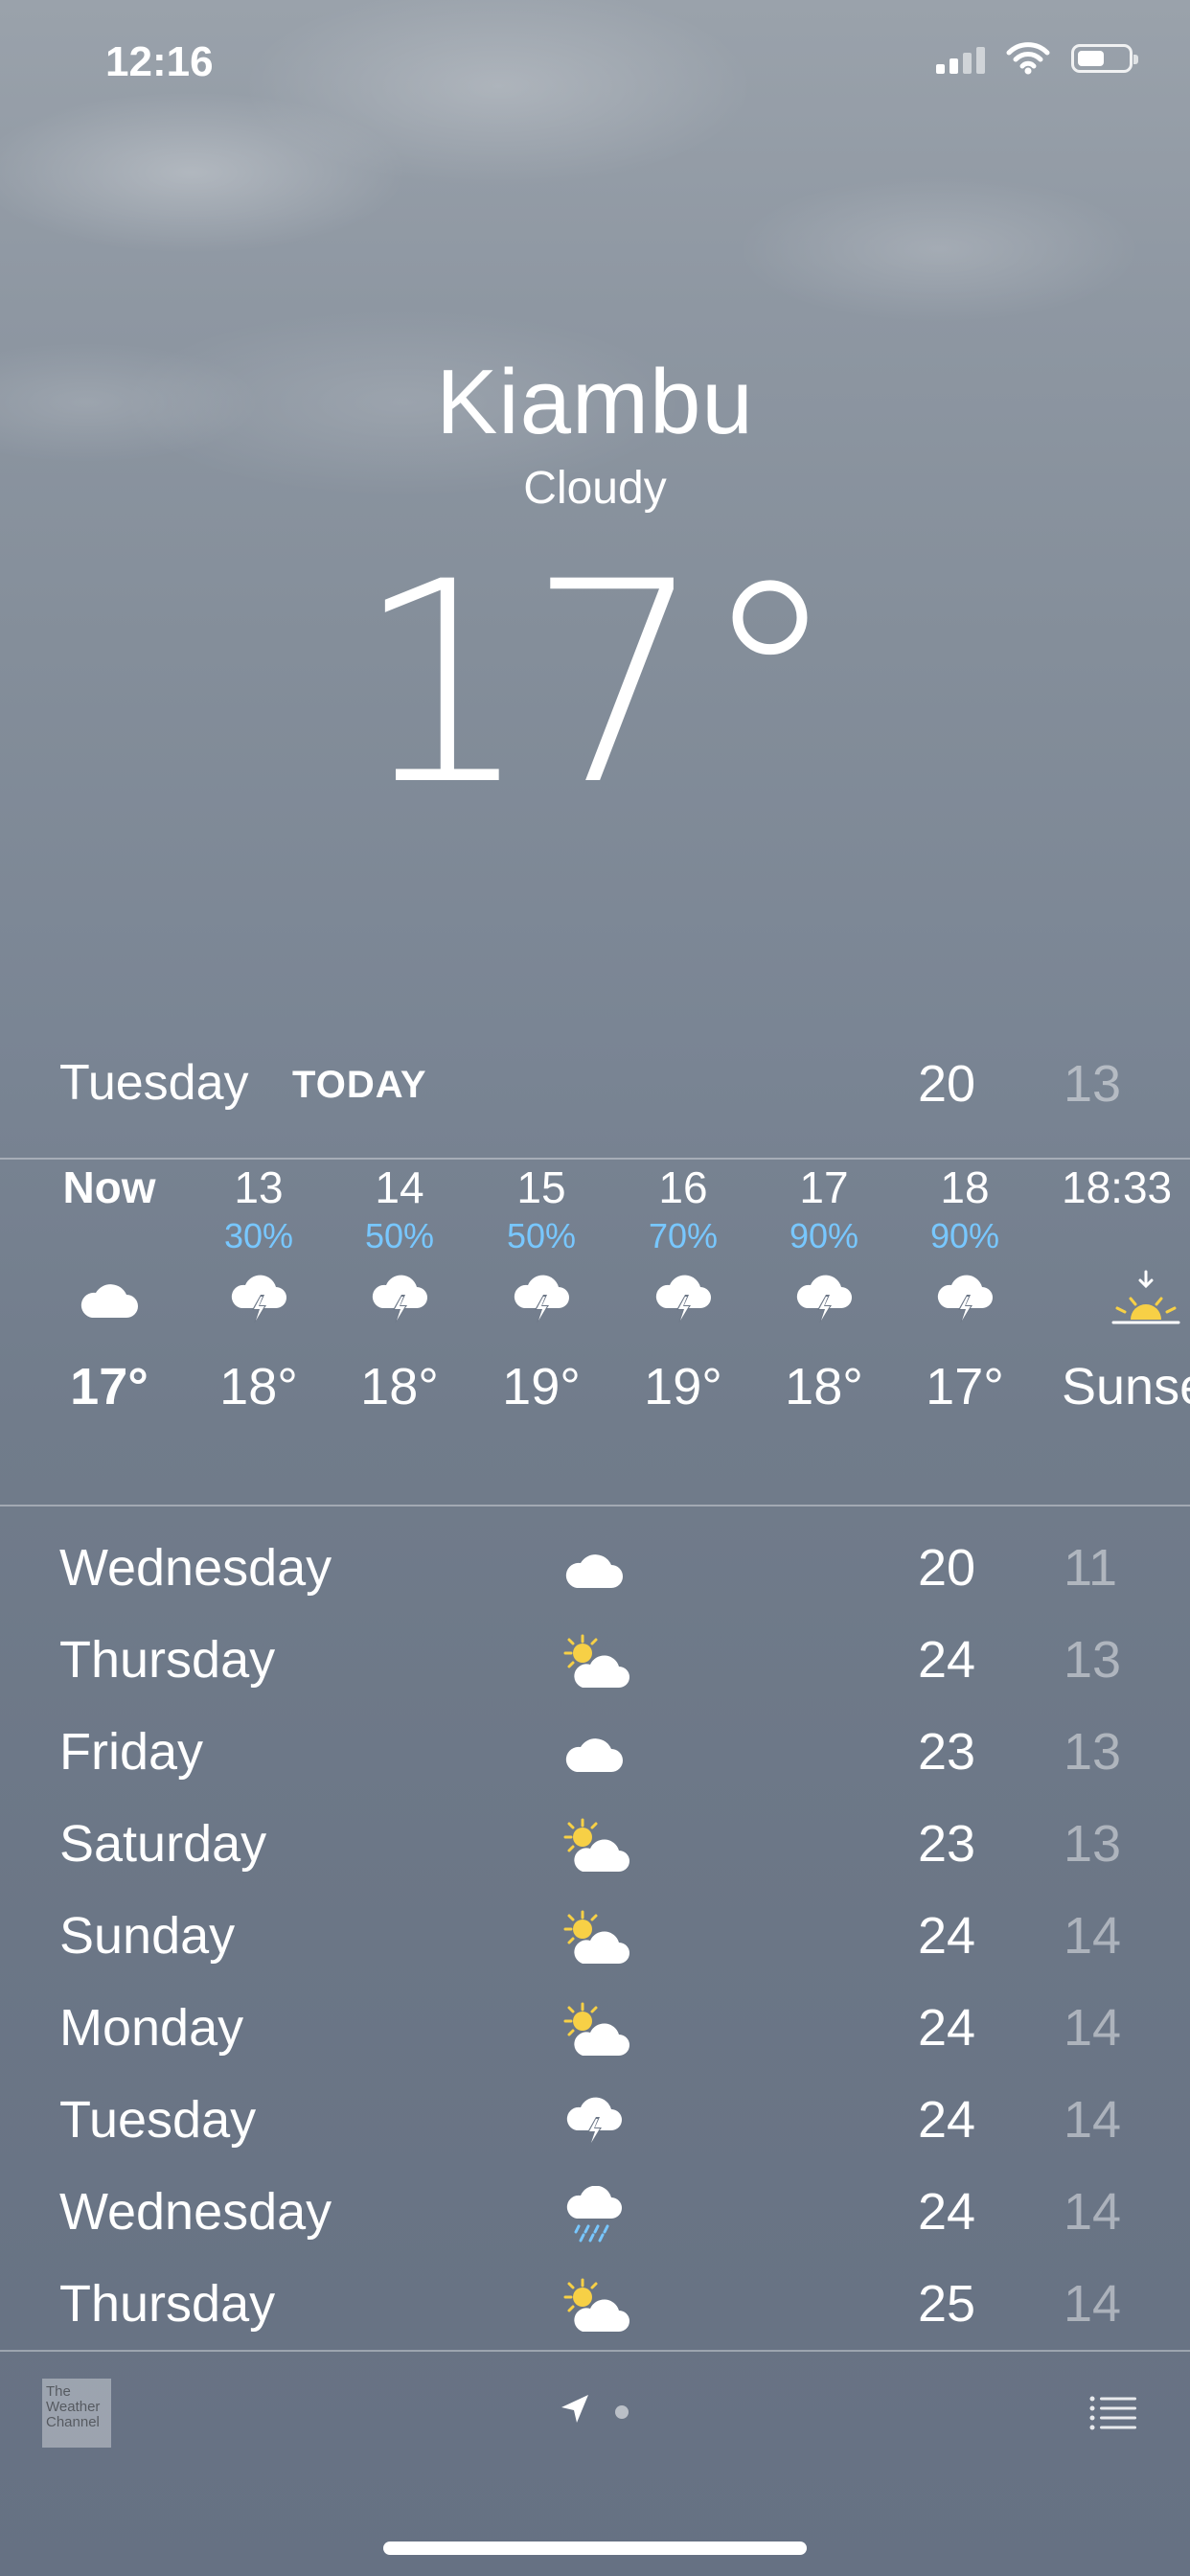 Image resolution: width=1190 pixels, height=2576 pixels. What do you see at coordinates (595, 2035) in the screenshot?
I see `daily-row: Monday 24 14` at bounding box center [595, 2035].